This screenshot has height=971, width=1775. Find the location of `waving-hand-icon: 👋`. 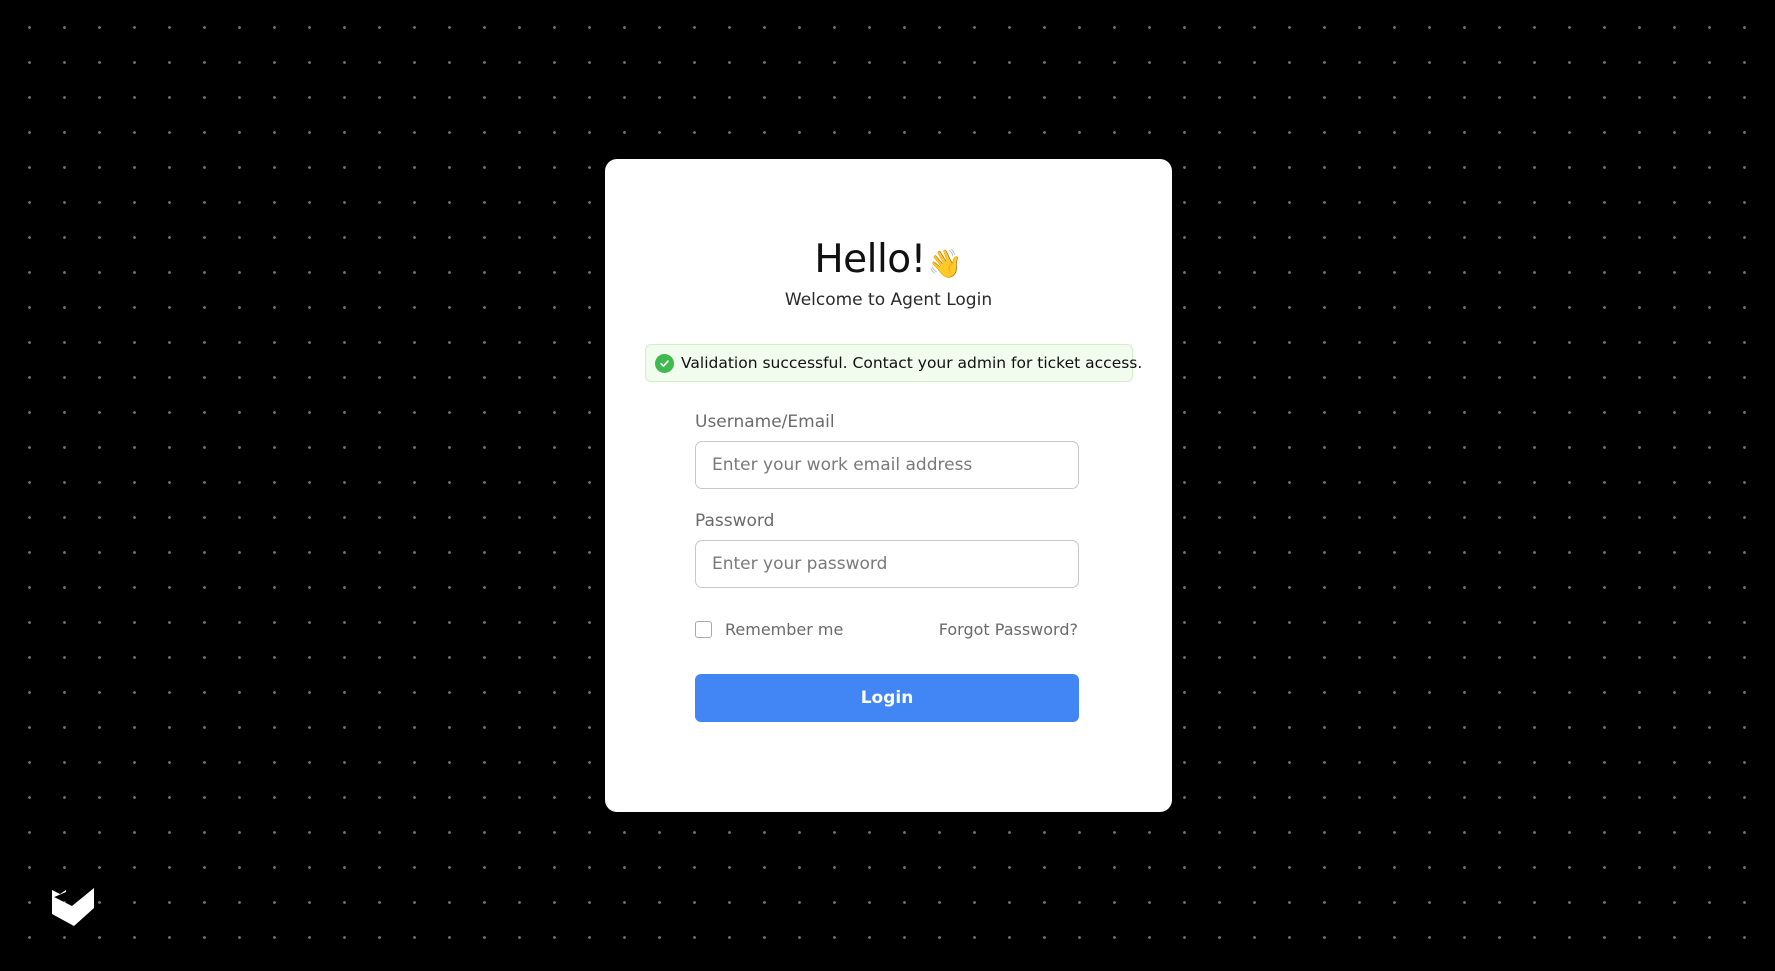

waving-hand-icon: 👋 is located at coordinates (945, 263).